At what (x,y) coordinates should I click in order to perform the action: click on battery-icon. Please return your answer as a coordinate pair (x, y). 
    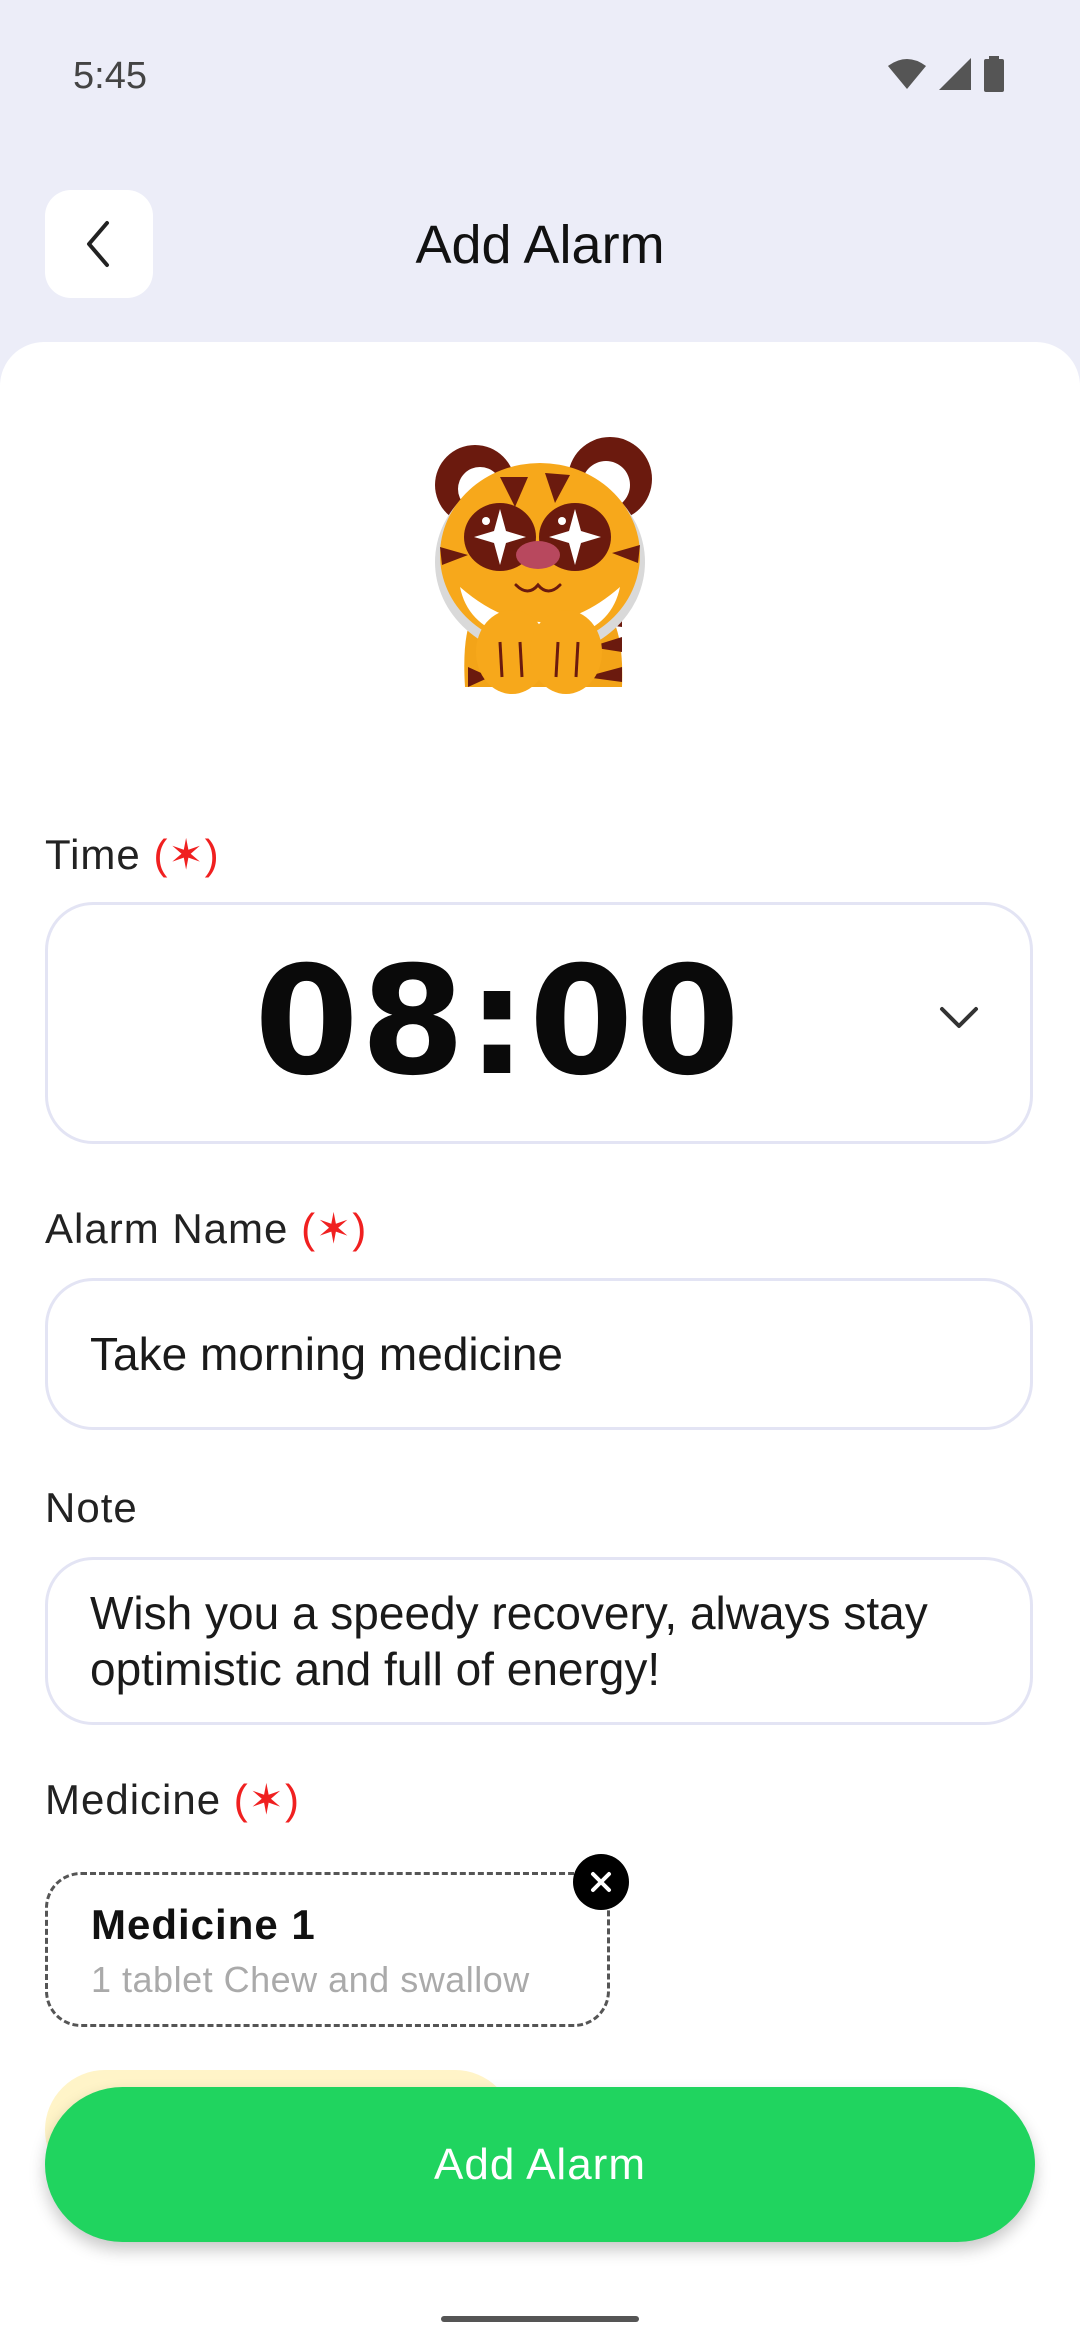
    Looking at the image, I should click on (994, 74).